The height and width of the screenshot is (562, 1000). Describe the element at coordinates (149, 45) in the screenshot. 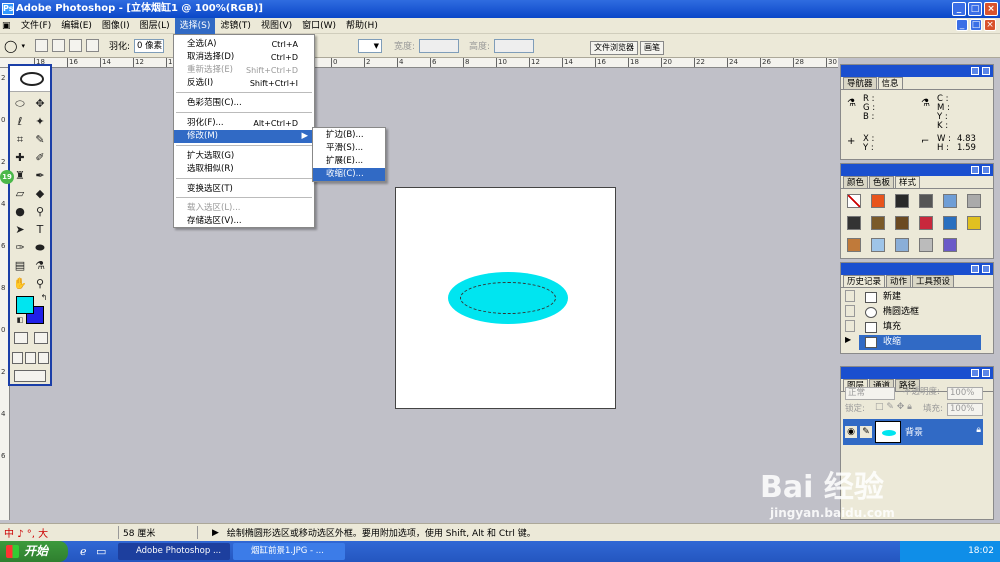

I see `feather-input: 0 像素` at that location.